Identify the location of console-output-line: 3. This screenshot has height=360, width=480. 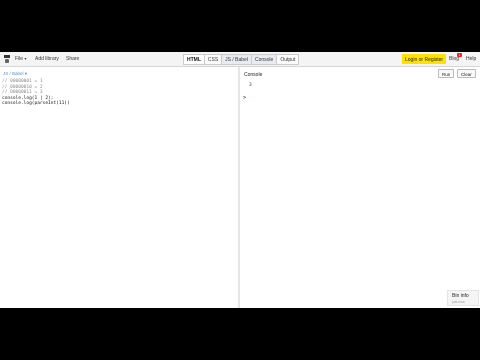
(250, 85).